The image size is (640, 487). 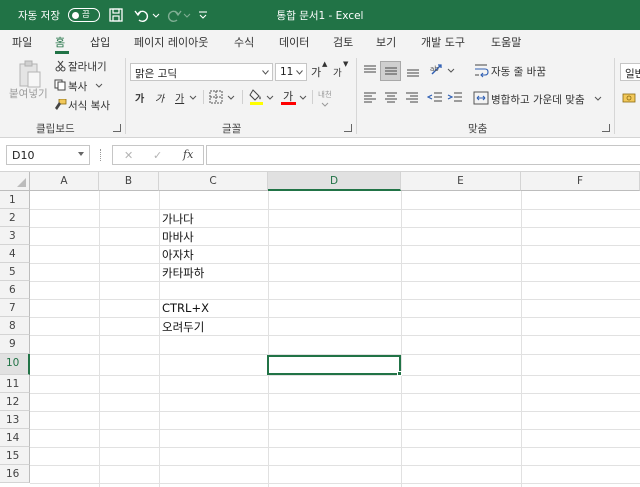 I want to click on fill-handle, so click(x=399, y=373).